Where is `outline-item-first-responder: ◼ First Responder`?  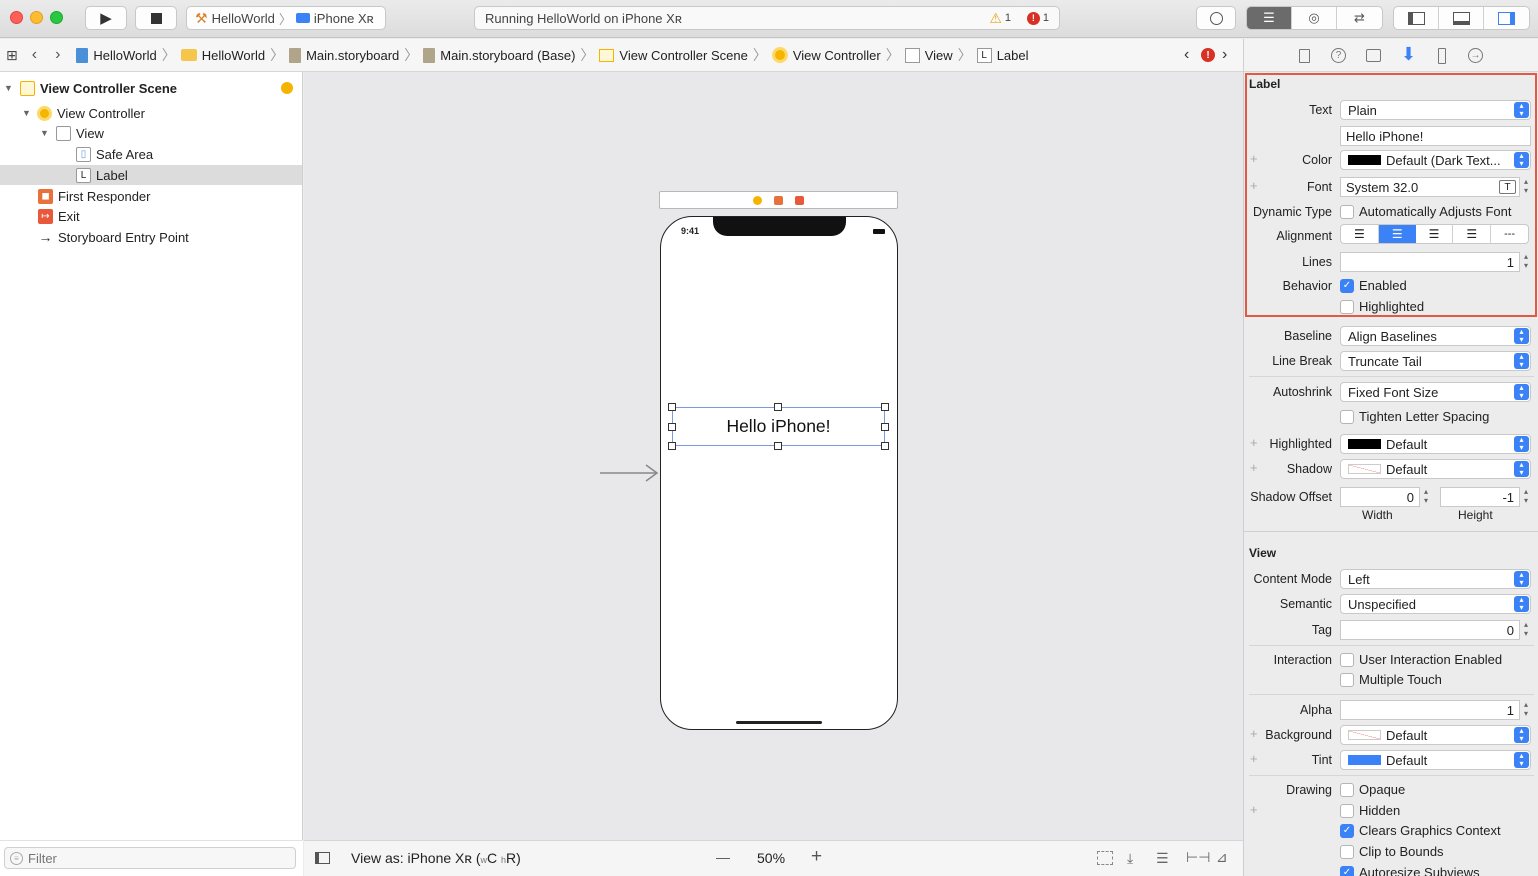
outline-item-first-responder: ◼ First Responder is located at coordinates (151, 196).